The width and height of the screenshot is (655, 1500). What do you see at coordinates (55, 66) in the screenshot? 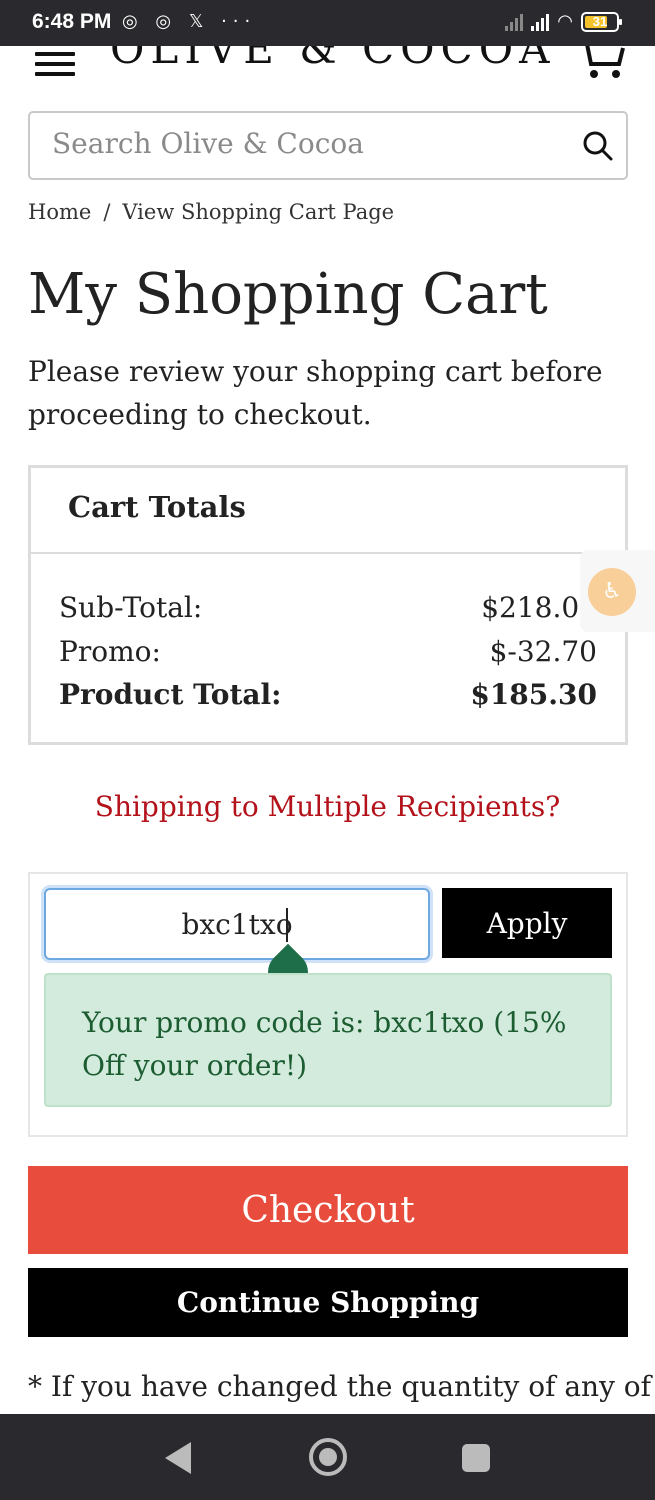
I see `menu-icon` at bounding box center [55, 66].